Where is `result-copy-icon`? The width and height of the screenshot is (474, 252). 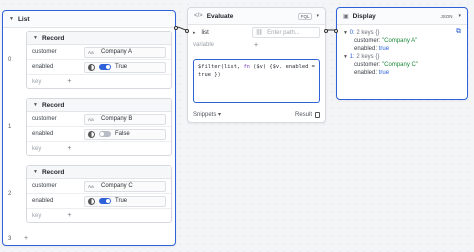
result-copy-icon is located at coordinates (317, 114).